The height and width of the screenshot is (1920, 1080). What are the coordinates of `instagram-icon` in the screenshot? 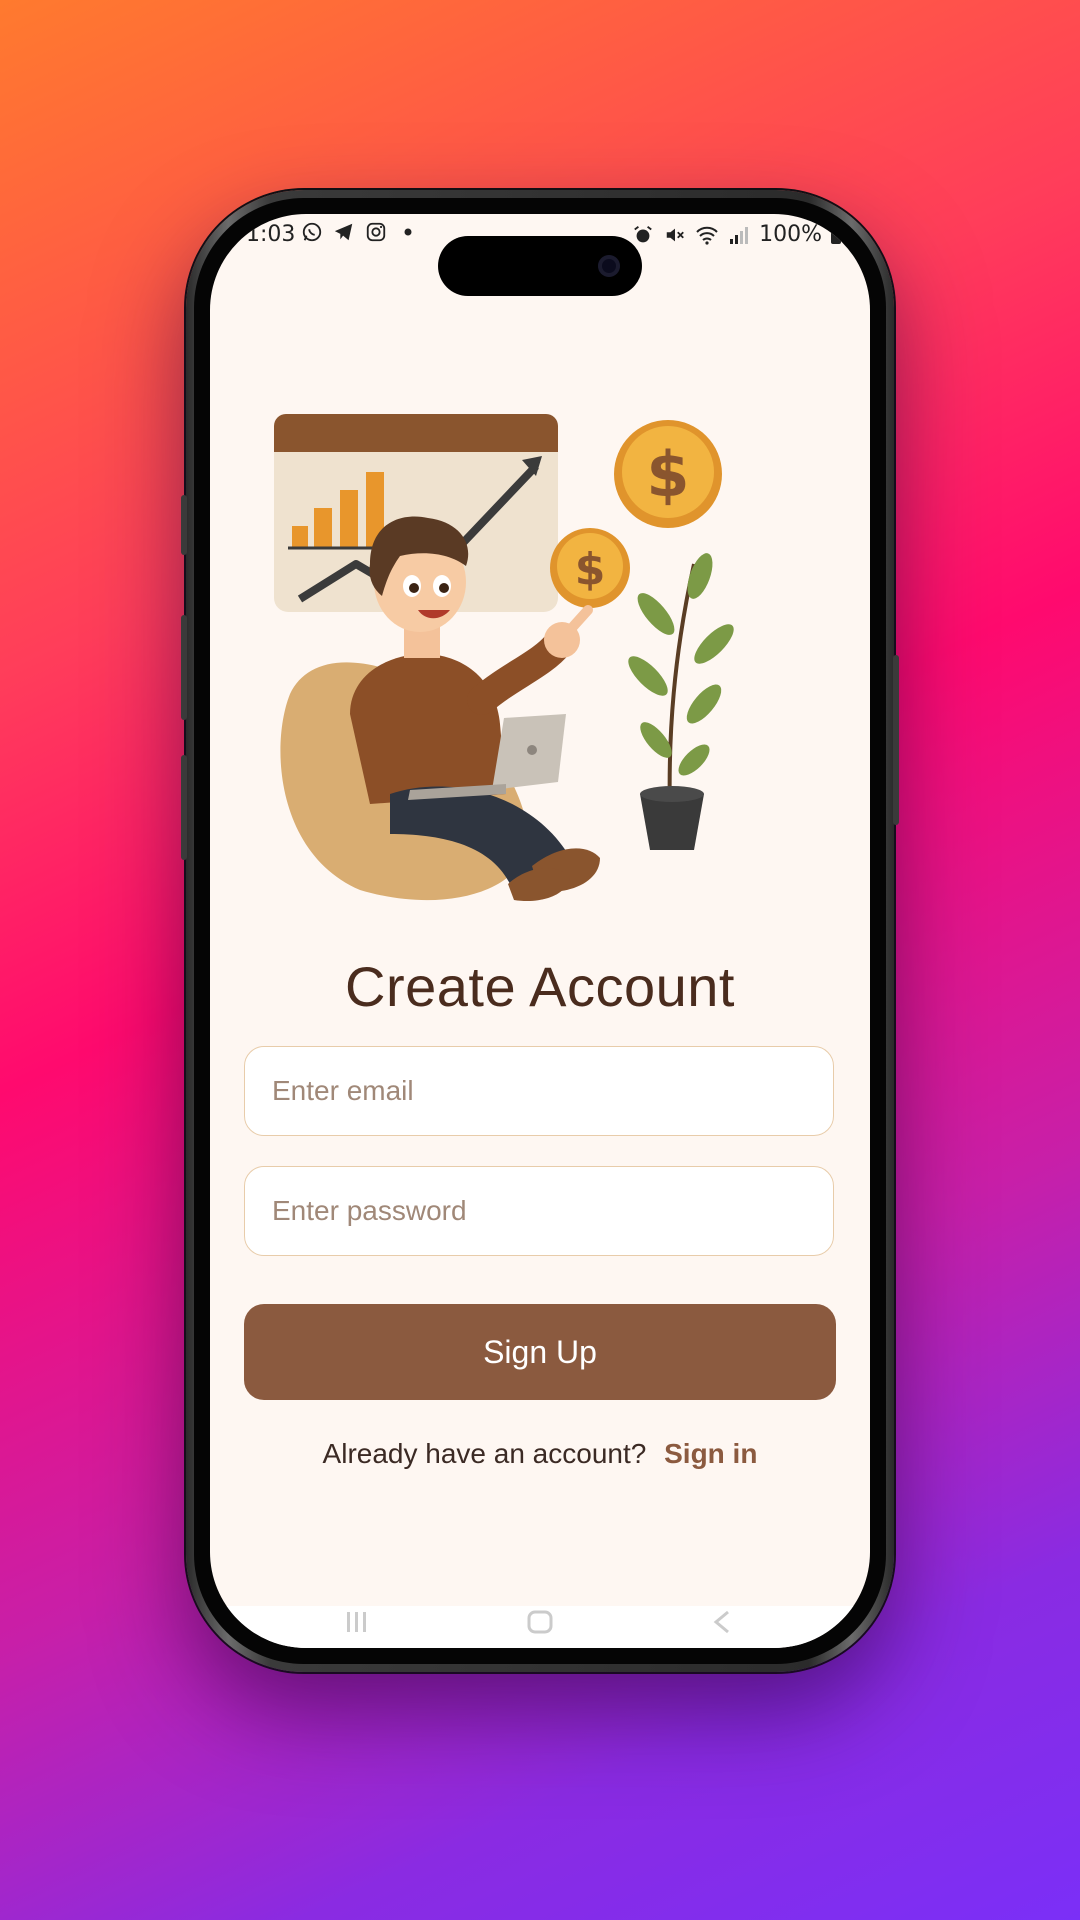 It's located at (376, 232).